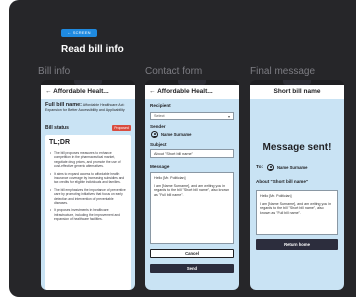 The height and width of the screenshot is (297, 356). What do you see at coordinates (228, 116) in the screenshot?
I see `chevron-down-icon: ▾` at bounding box center [228, 116].